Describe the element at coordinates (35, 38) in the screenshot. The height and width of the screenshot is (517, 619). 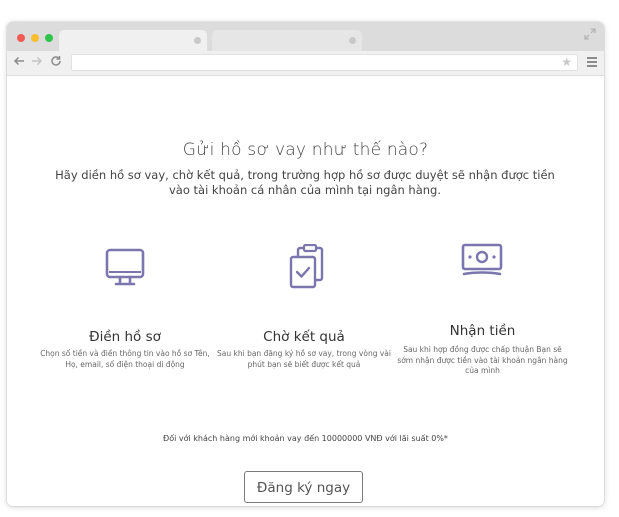
I see `minimize-window-button` at that location.